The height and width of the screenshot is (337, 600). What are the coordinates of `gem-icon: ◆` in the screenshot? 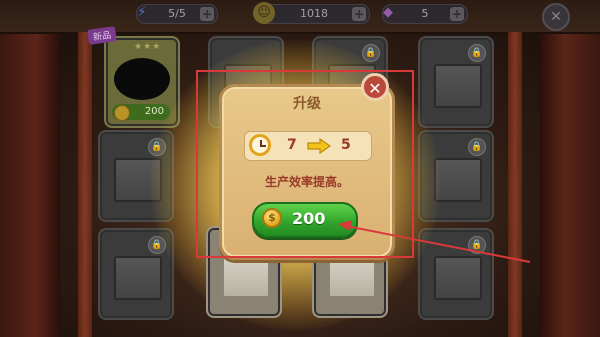 It's located at (388, 12).